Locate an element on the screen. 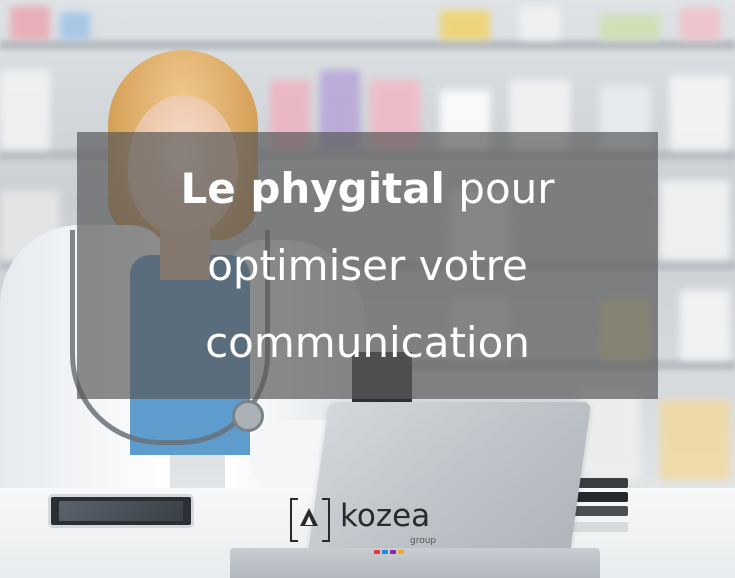  headline-line2: optimiser votre is located at coordinates (367, 265).